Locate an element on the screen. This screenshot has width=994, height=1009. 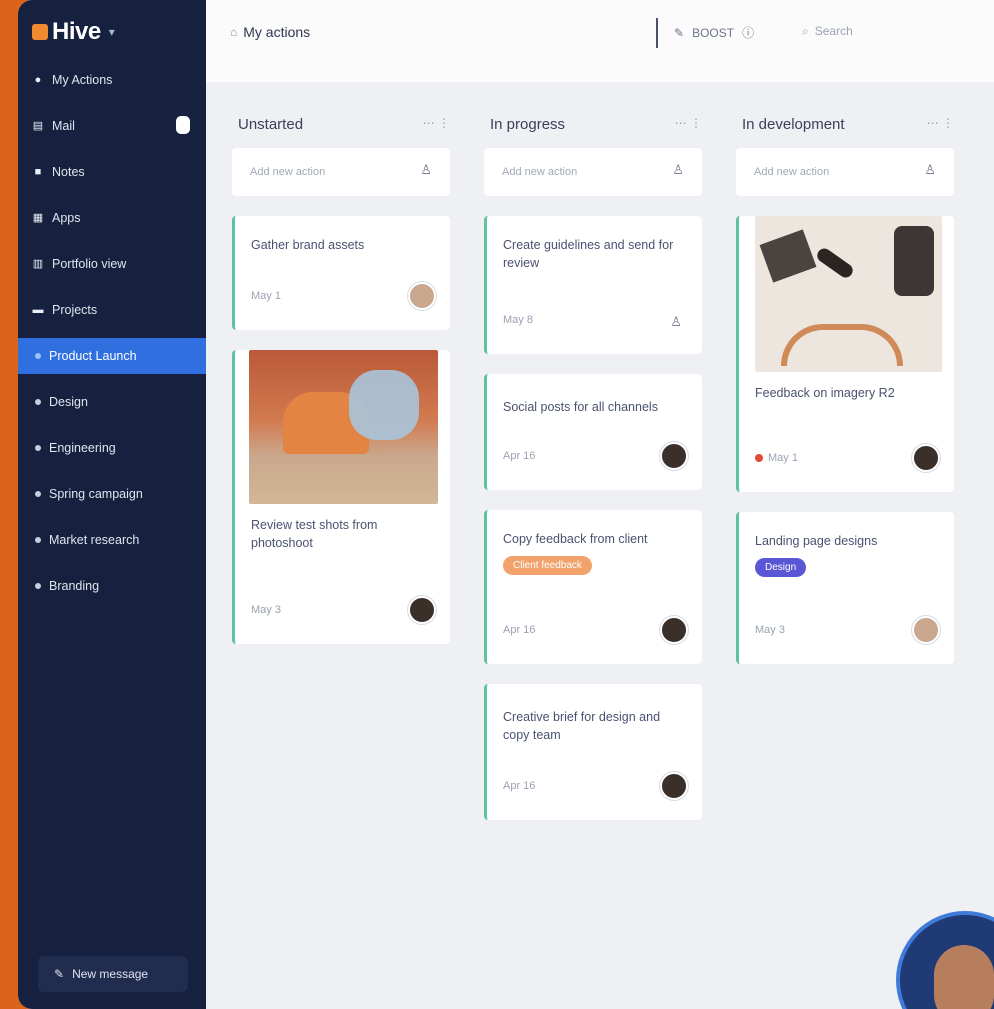
sidebar-item-label: Product Launch is located at coordinates (93, 356).